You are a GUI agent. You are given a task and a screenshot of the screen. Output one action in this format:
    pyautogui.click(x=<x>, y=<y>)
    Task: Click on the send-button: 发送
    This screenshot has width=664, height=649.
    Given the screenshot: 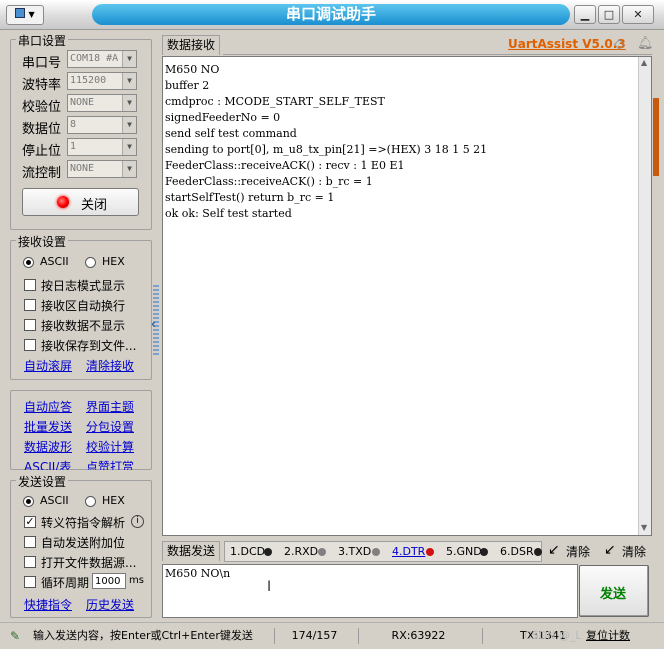 What is the action you would take?
    pyautogui.click(x=614, y=591)
    